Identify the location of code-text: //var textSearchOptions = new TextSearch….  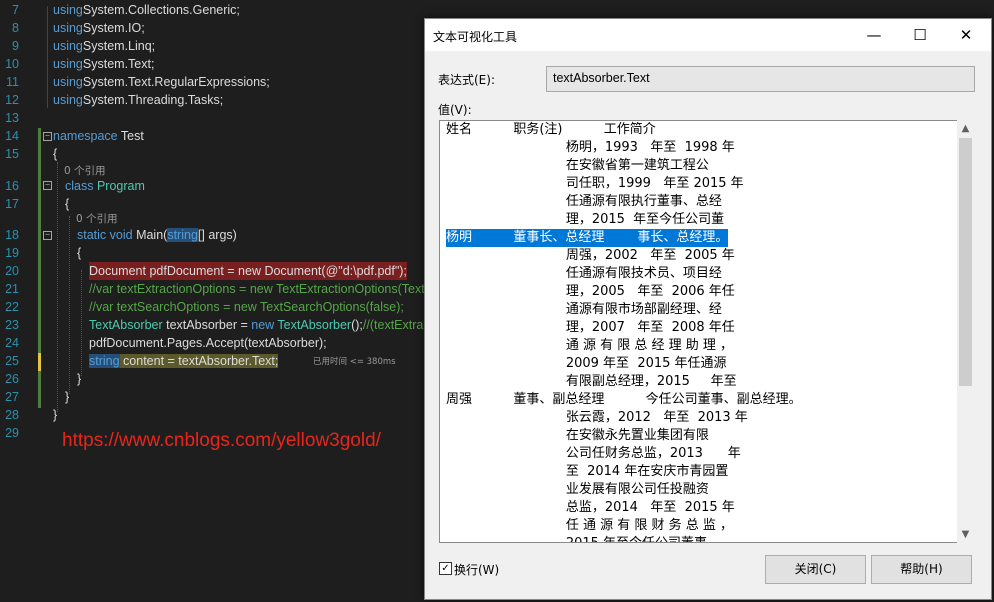
(246, 307).